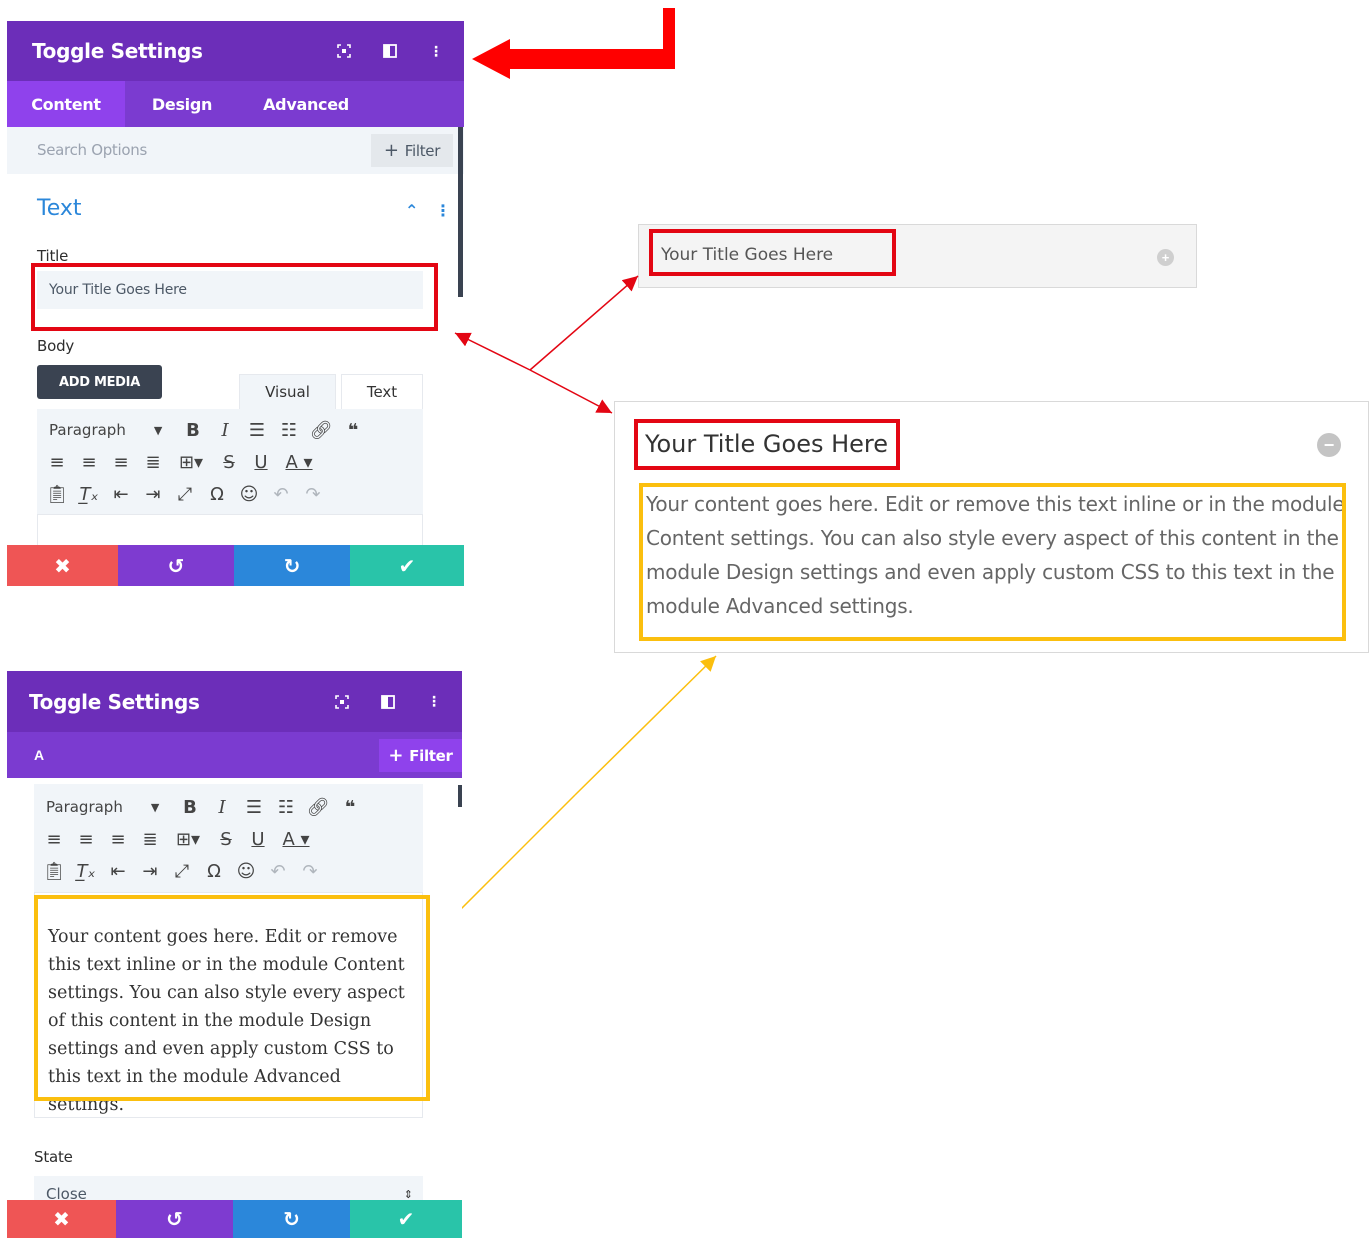 This screenshot has height=1238, width=1370. I want to click on italic-icon: I, so click(222, 807).